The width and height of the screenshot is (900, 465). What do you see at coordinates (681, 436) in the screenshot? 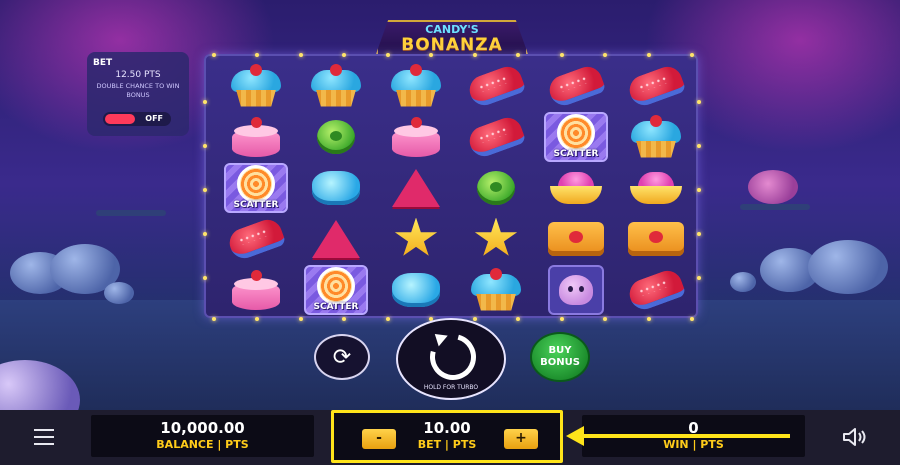
I see `highlight-arrow-shaft` at bounding box center [681, 436].